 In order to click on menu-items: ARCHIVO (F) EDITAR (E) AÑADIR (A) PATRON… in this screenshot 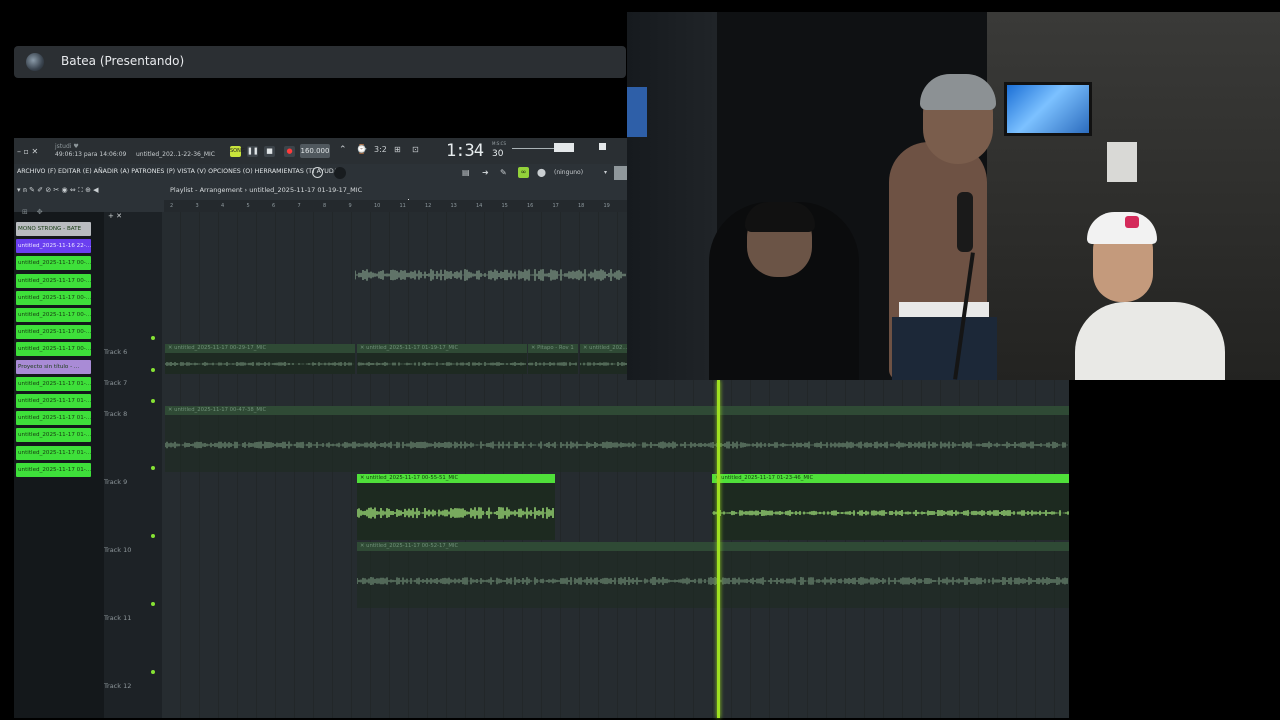, I will do `click(177, 171)`.